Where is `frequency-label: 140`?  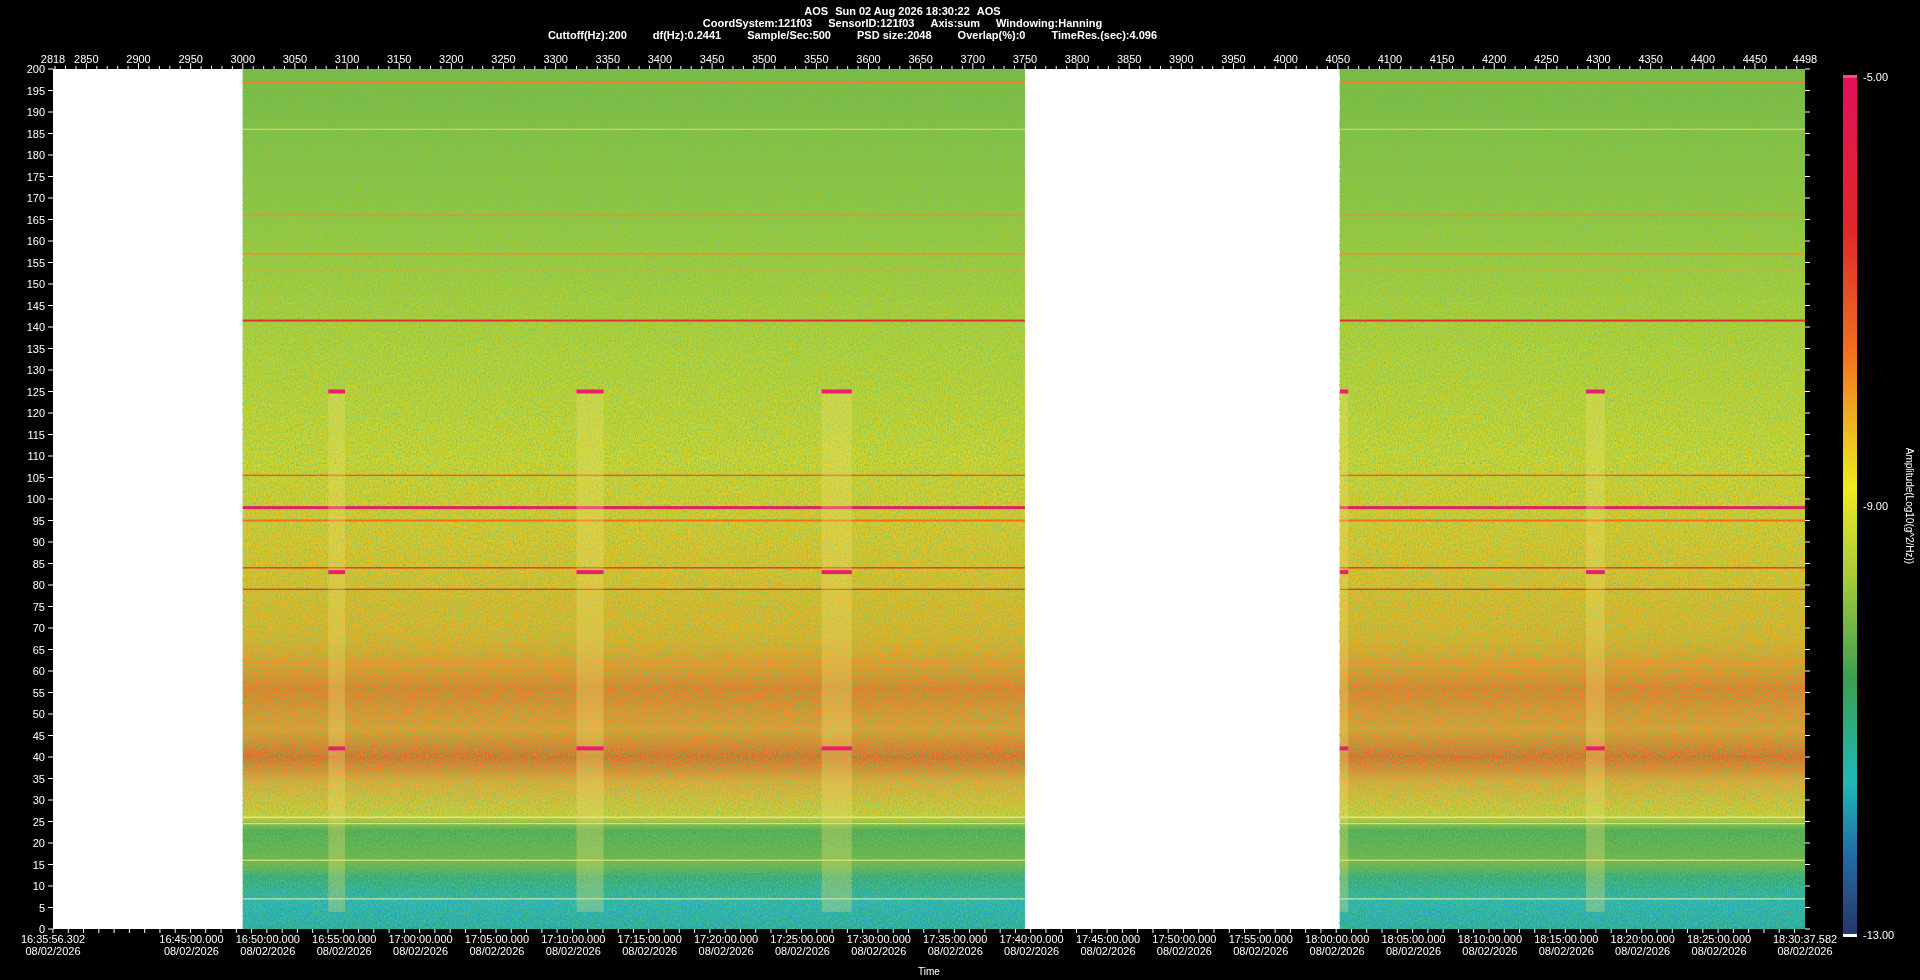 frequency-label: 140 is located at coordinates (35, 327).